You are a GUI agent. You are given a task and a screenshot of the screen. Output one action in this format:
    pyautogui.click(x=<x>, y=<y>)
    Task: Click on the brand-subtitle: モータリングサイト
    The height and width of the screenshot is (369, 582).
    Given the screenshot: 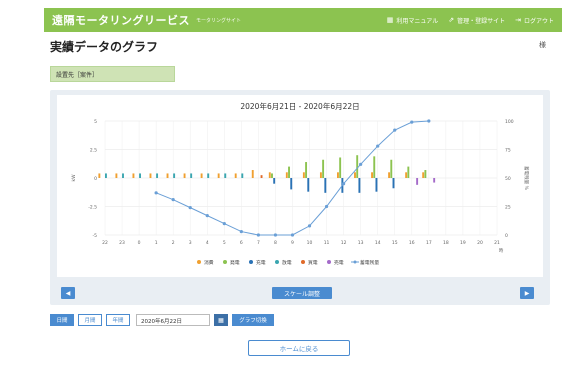 What is the action you would take?
    pyautogui.click(x=219, y=20)
    